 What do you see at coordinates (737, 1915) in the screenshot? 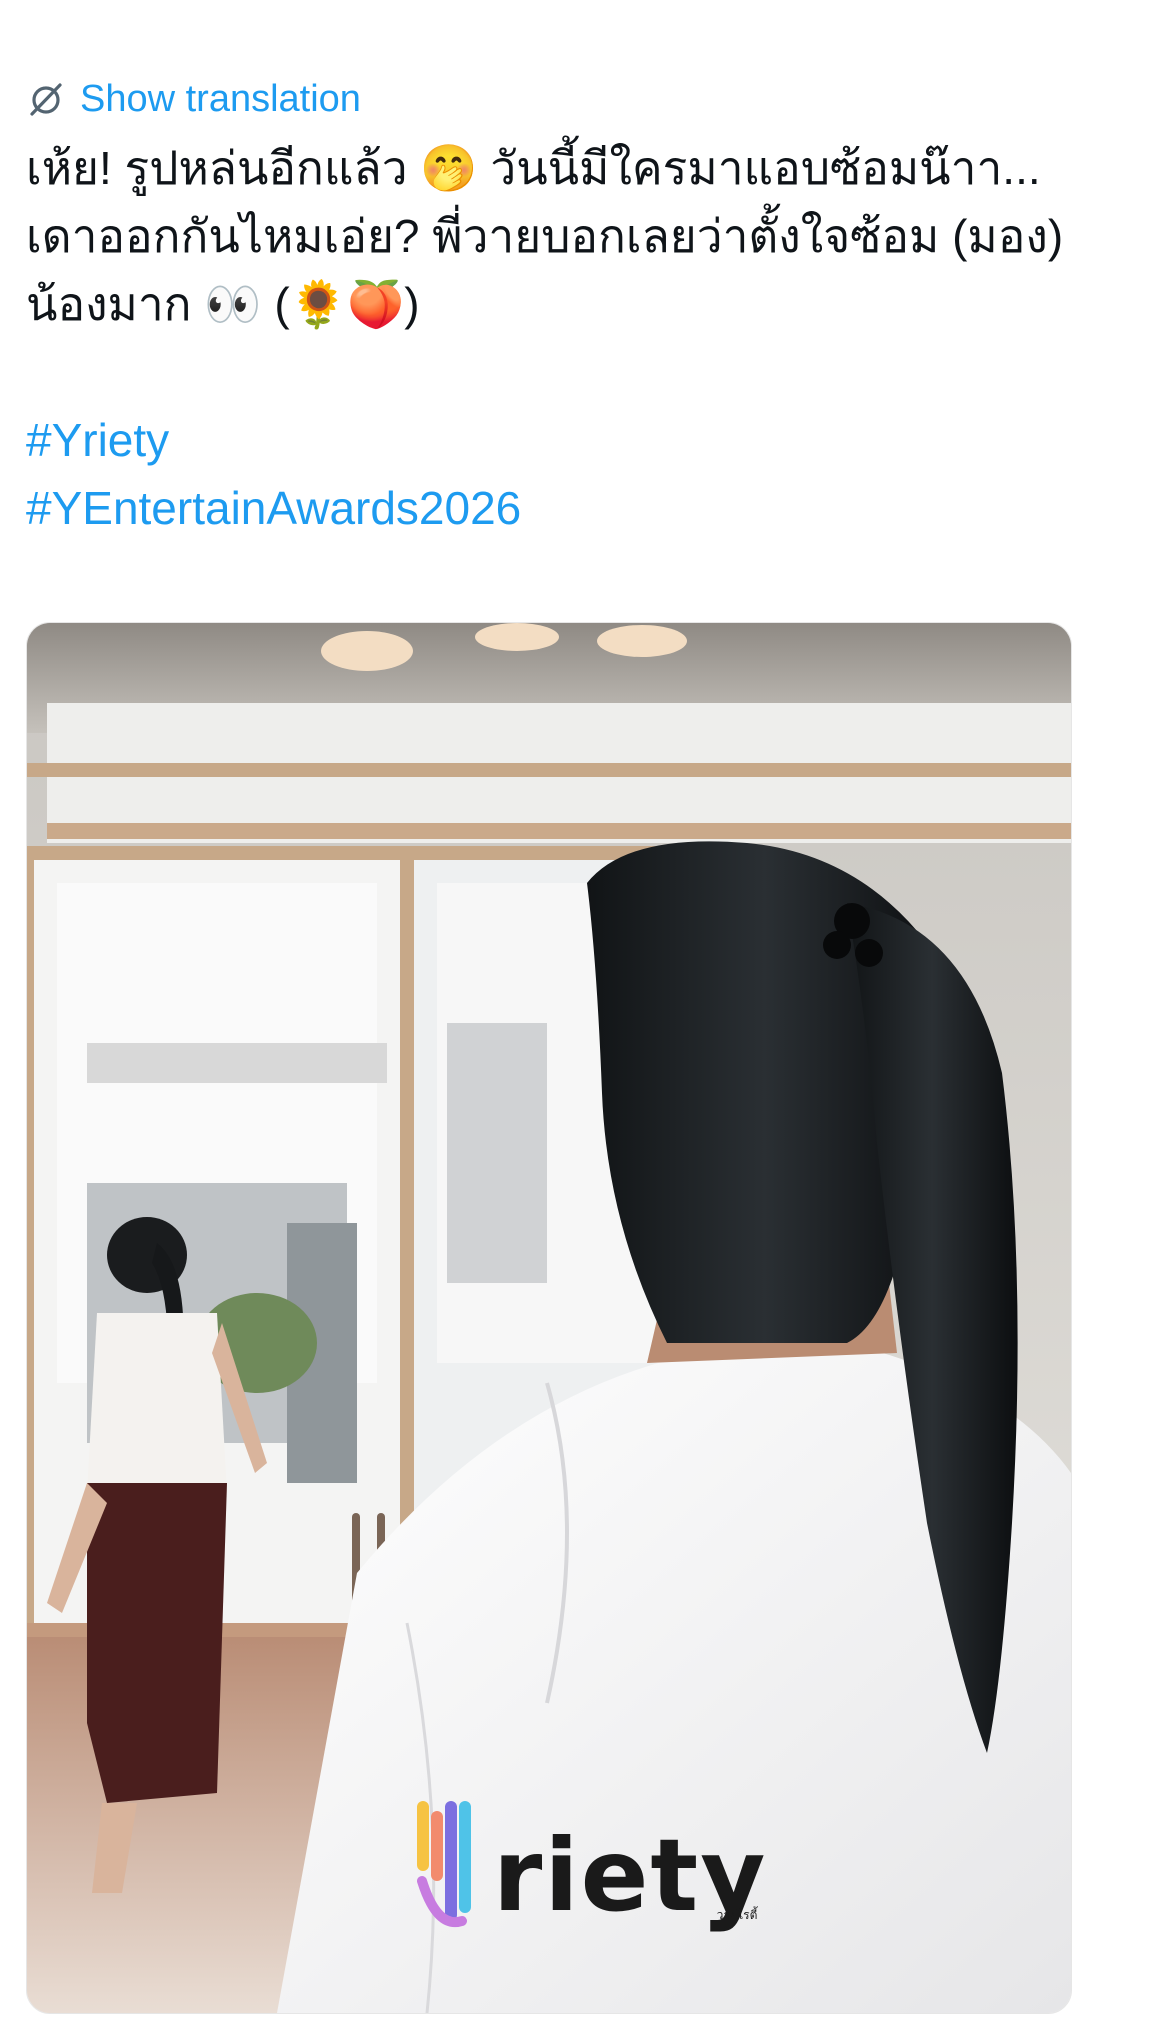
I see `watermark-subtext: วายไรตี้` at bounding box center [737, 1915].